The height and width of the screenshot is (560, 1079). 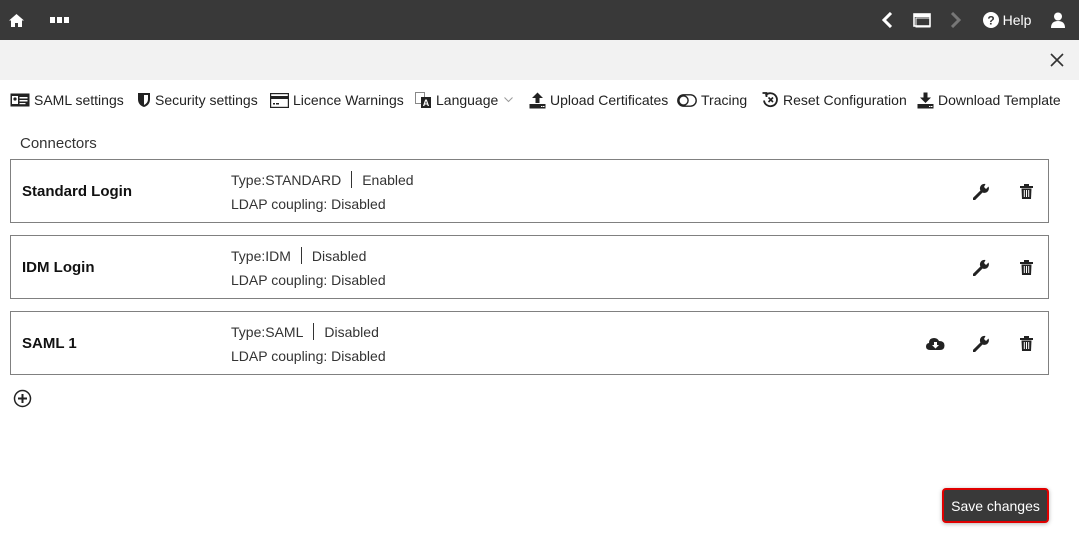 I want to click on connector-status: Enabled, so click(x=388, y=179).